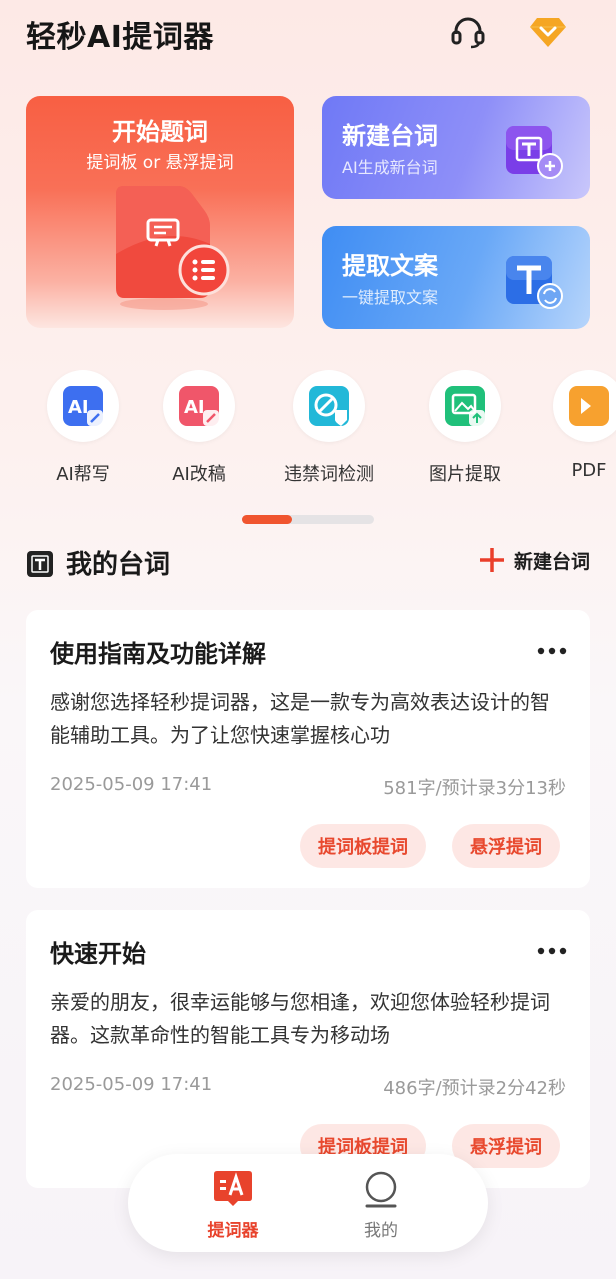  I want to click on new-script-card-title: 新建台词, so click(390, 136).